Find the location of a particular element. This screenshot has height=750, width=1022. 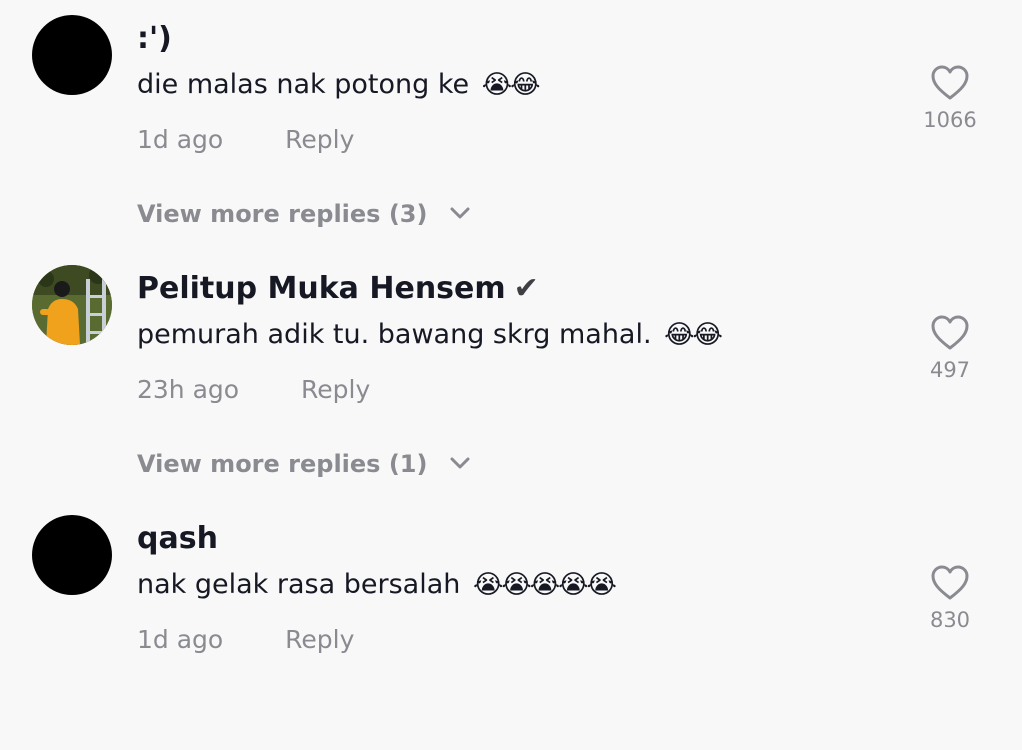

view-more-replies-button: View more replies (3) is located at coordinates (303, 214).